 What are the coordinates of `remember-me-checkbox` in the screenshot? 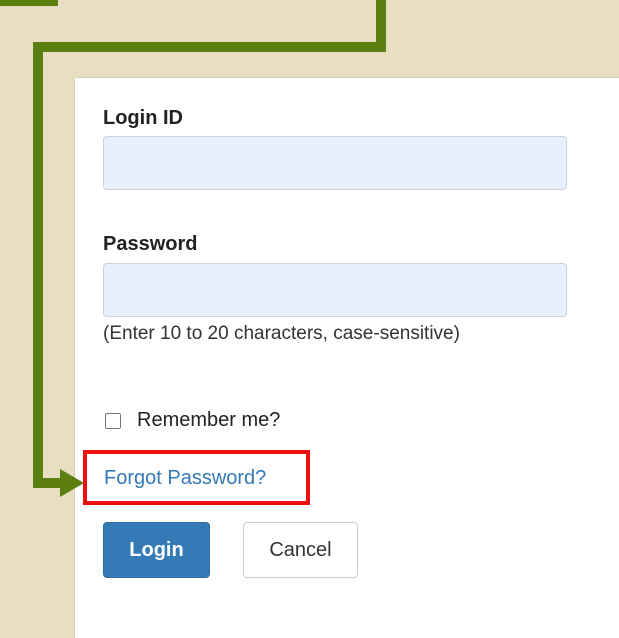 It's located at (113, 421).